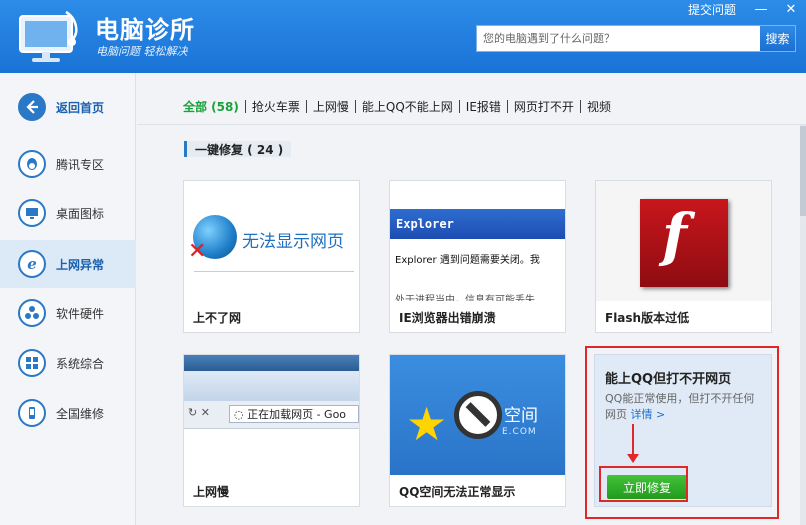 The height and width of the screenshot is (525, 806). I want to click on card-title: QQ空间无法正常显示, so click(457, 492).